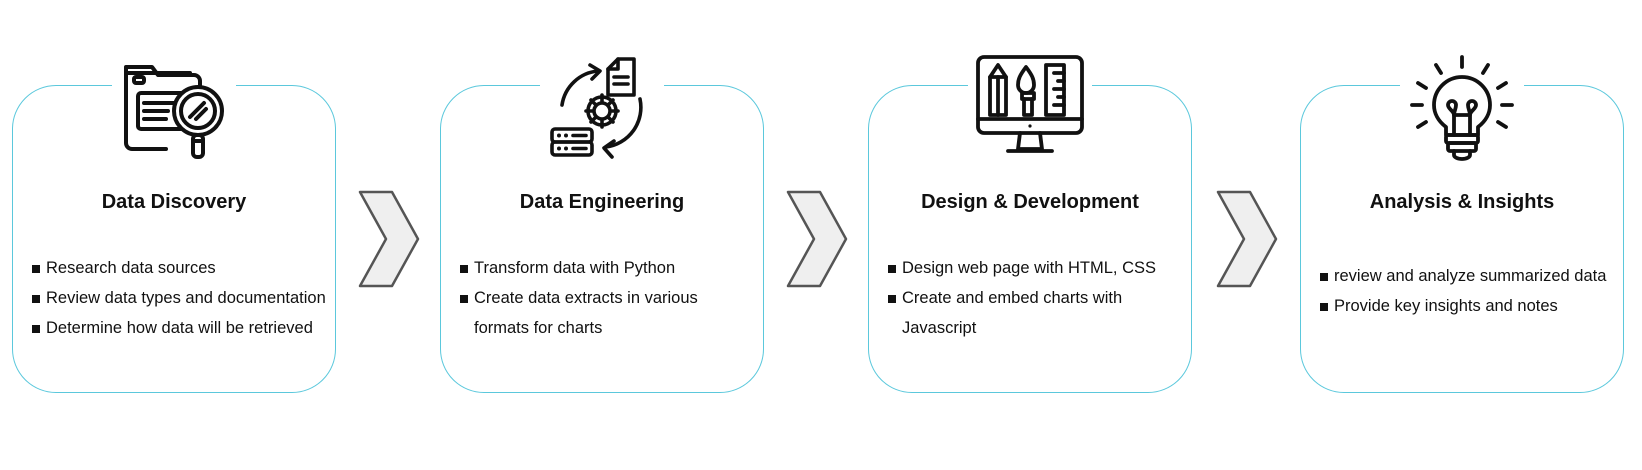  Describe the element at coordinates (1030, 202) in the screenshot. I see `step-title: Design & Development` at that location.